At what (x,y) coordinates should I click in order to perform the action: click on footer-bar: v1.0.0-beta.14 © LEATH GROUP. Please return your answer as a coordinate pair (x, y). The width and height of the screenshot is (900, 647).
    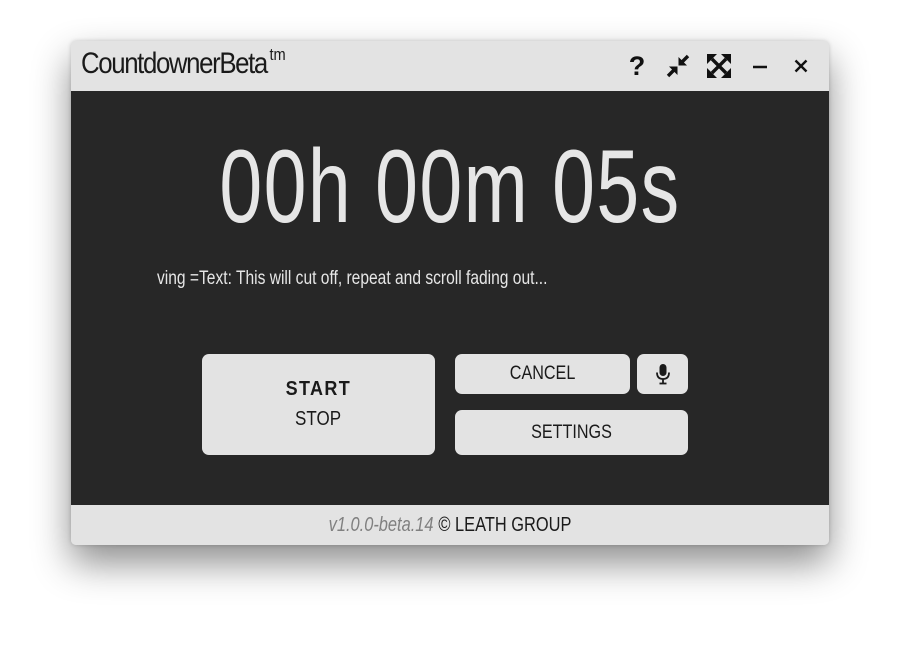
    Looking at the image, I should click on (450, 525).